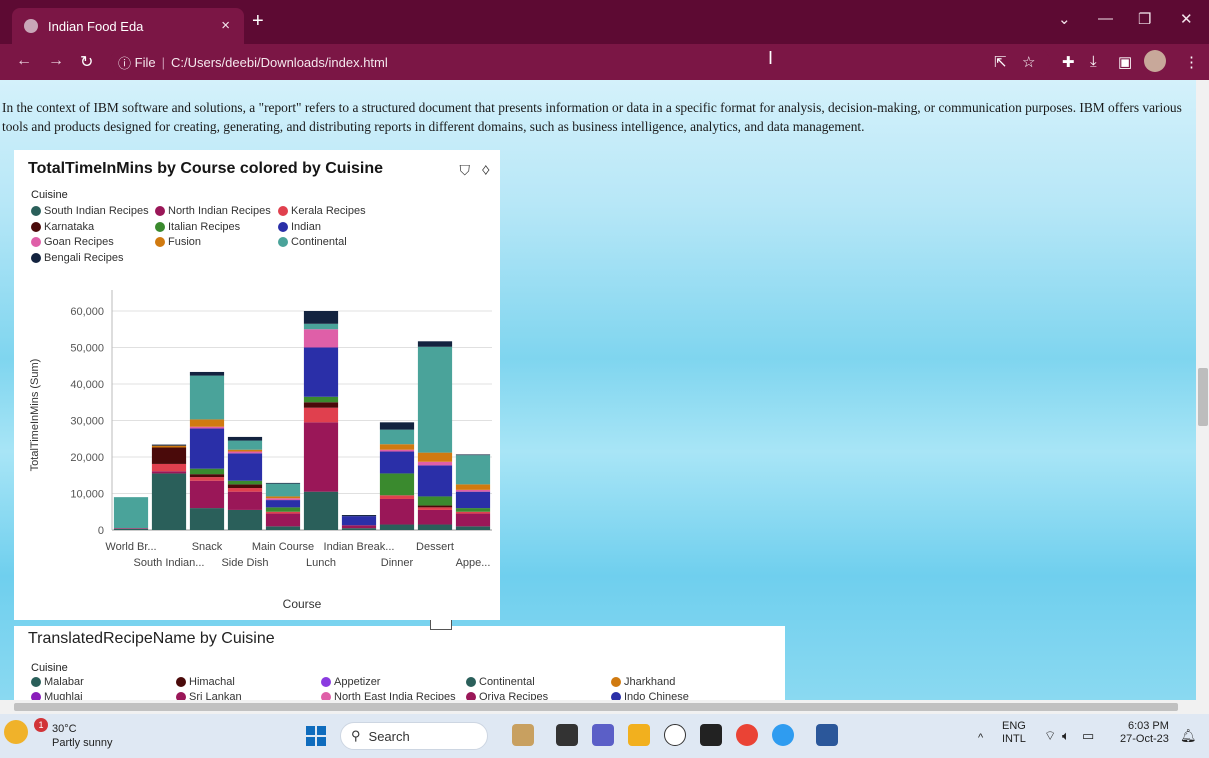 This screenshot has height=758, width=1209. What do you see at coordinates (388, 695) in the screenshot?
I see `legend-item: North East India Recipes` at bounding box center [388, 695].